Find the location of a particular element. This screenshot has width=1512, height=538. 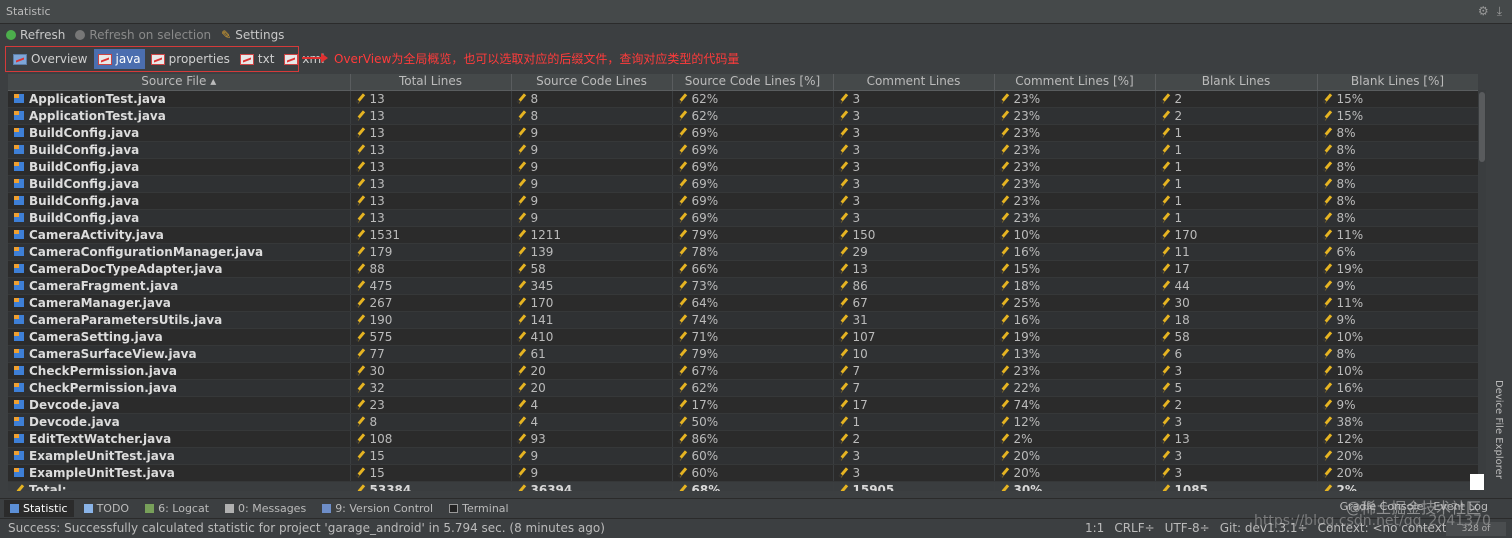

cell-text: 11 is located at coordinates (1182, 251).